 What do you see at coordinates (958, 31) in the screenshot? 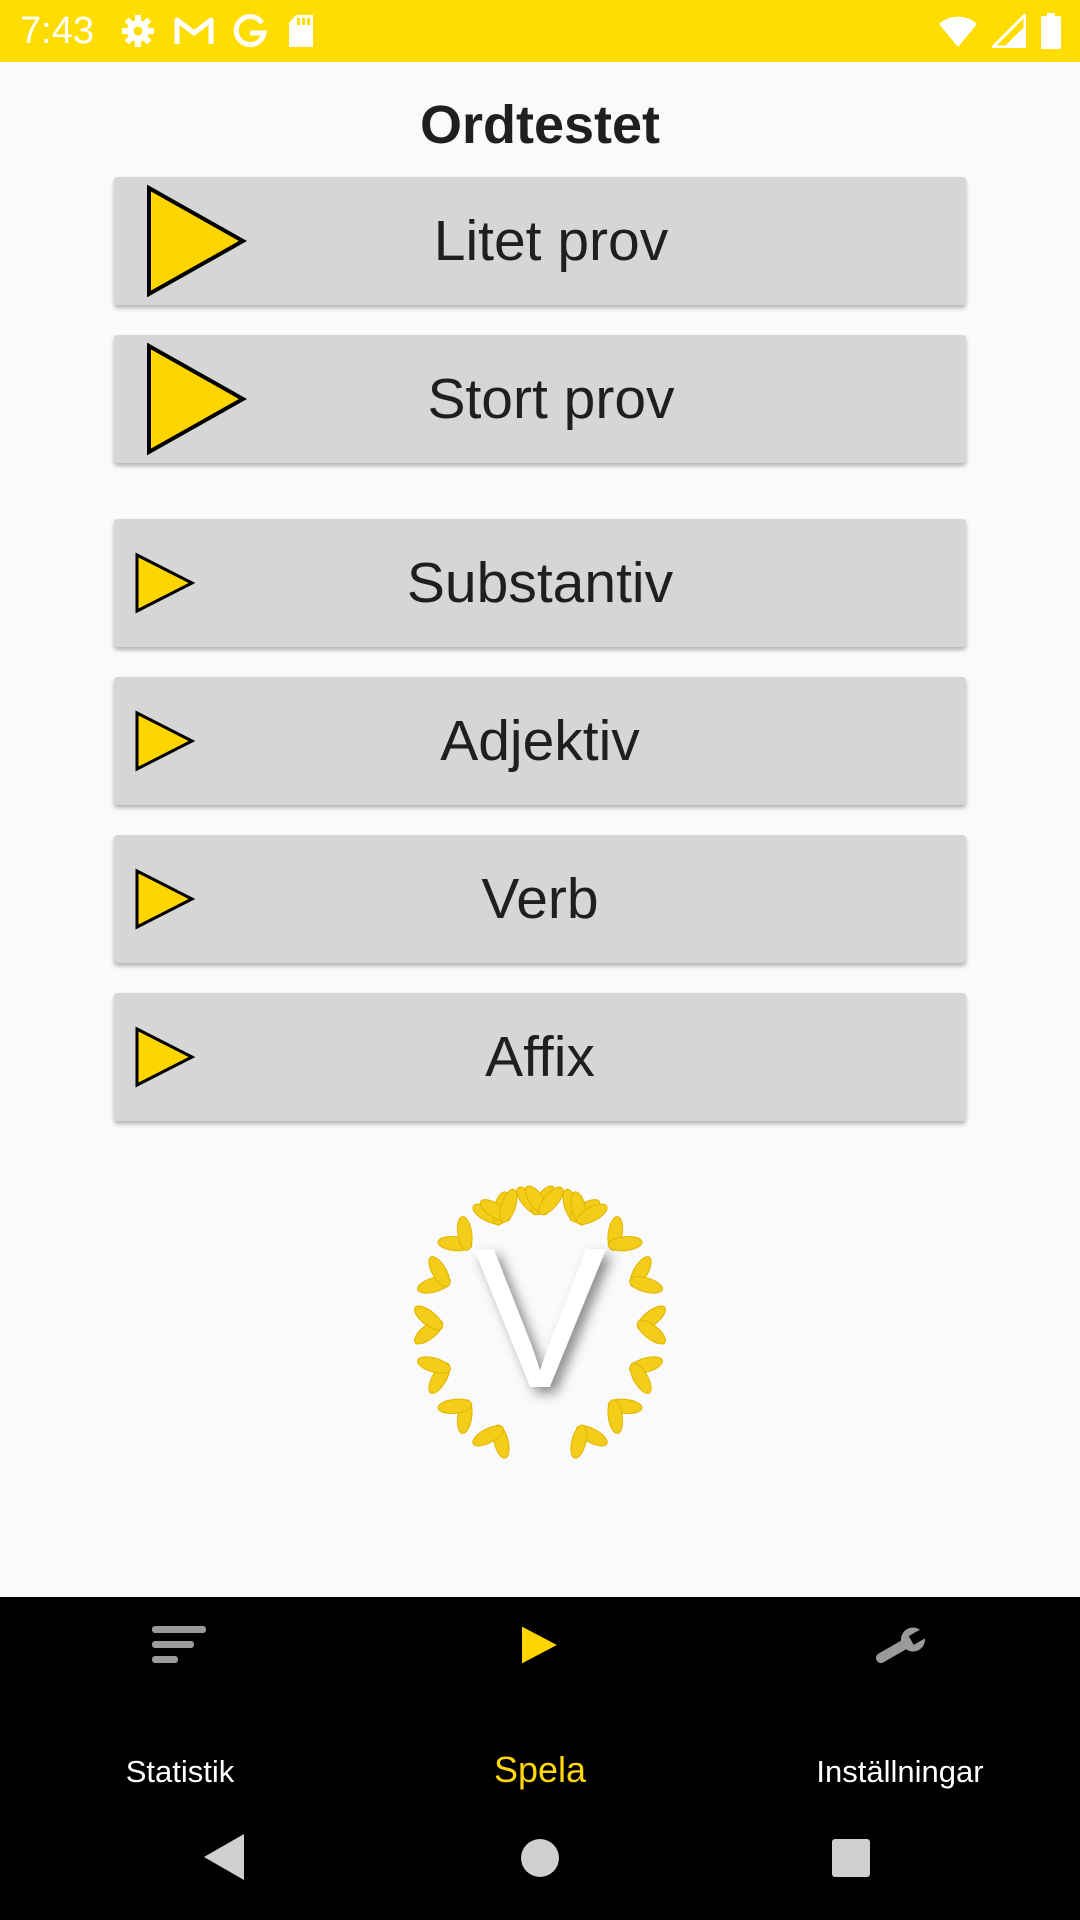
I see `wifi-icon` at bounding box center [958, 31].